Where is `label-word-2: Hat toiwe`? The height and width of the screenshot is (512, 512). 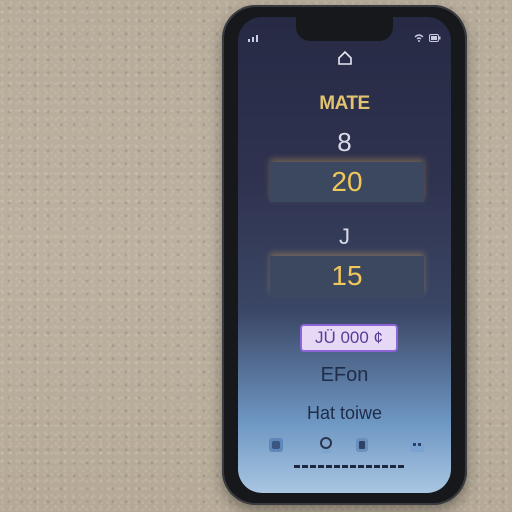 label-word-2: Hat toiwe is located at coordinates (344, 413).